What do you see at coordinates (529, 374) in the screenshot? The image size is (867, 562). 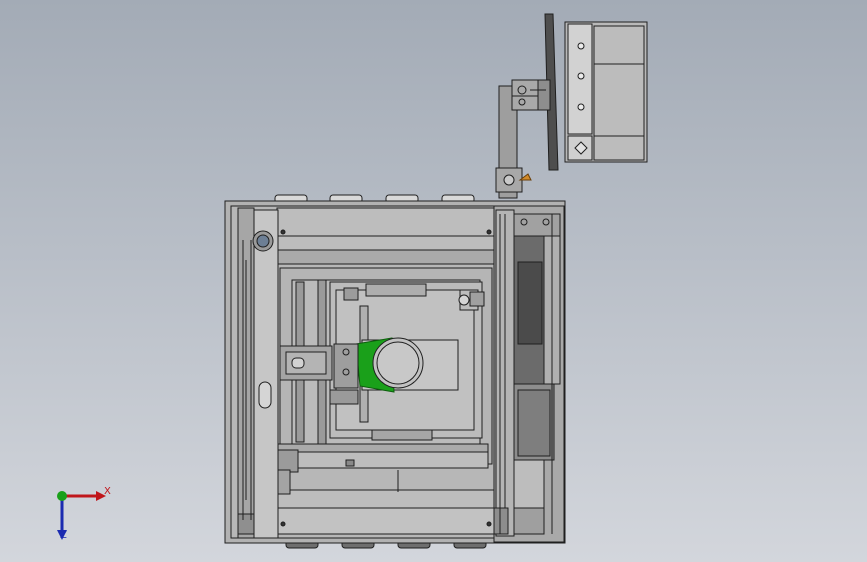 I see `right-cabinet` at bounding box center [529, 374].